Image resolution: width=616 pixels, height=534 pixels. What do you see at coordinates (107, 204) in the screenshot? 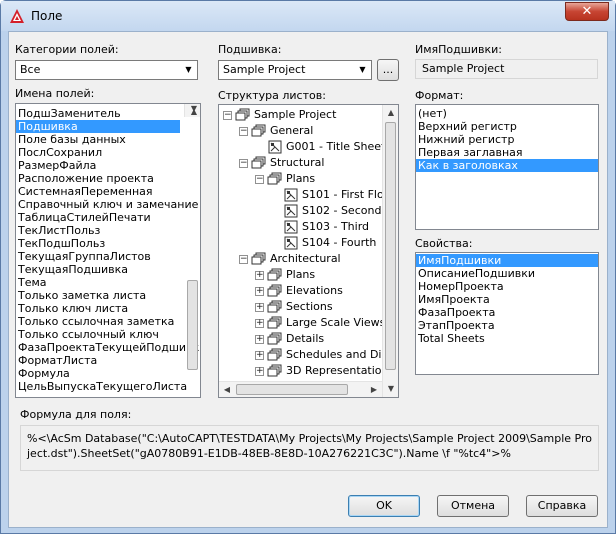
I see `field-name-item: Справочный ключ и замечание` at bounding box center [107, 204].